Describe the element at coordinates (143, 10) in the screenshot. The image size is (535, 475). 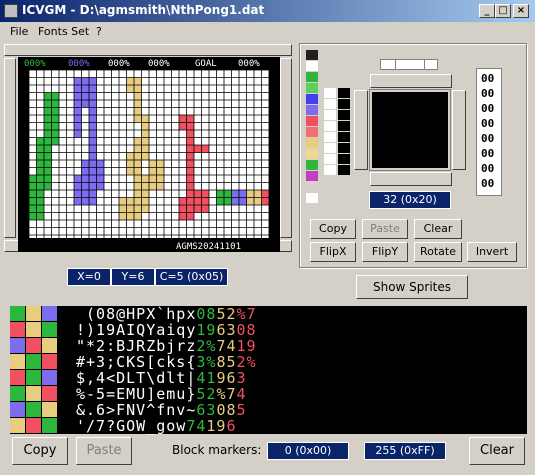
I see `window-title: ICVGM - D:\agmsmith\NthPong1.dat` at that location.